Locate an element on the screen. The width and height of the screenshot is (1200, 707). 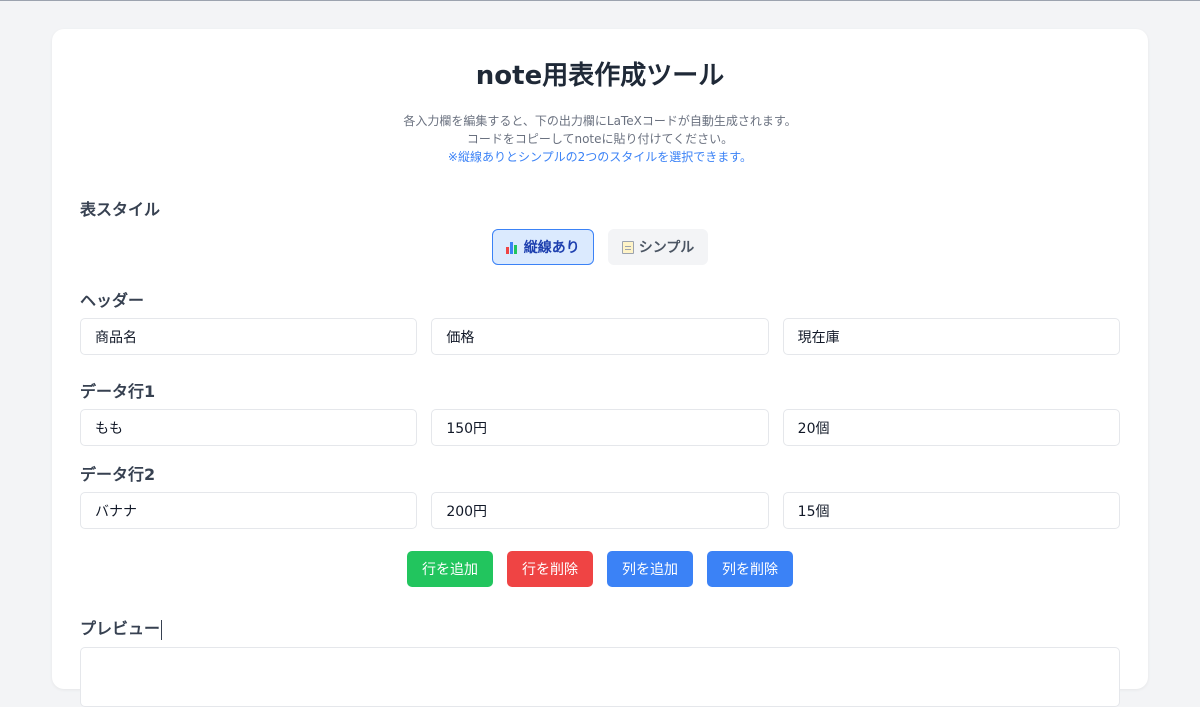
bar-chart-icon is located at coordinates (512, 247).